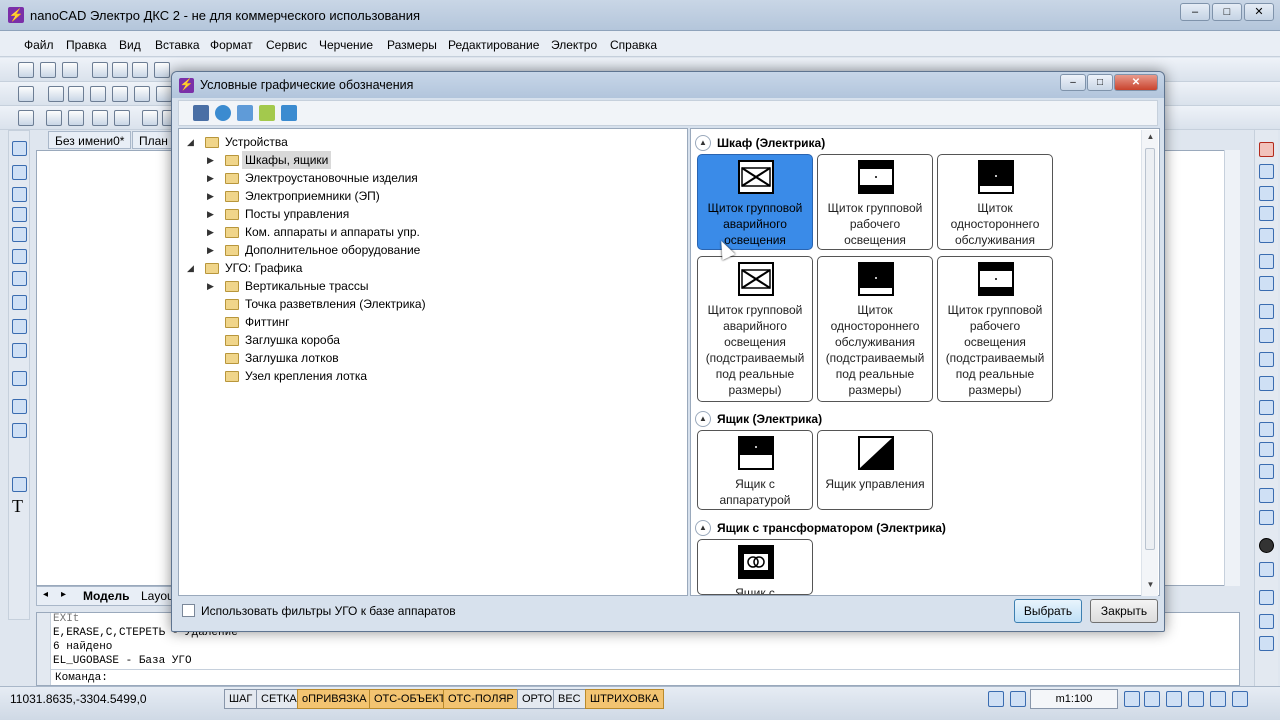  I want to click on open-file-icon, so click(48, 70).